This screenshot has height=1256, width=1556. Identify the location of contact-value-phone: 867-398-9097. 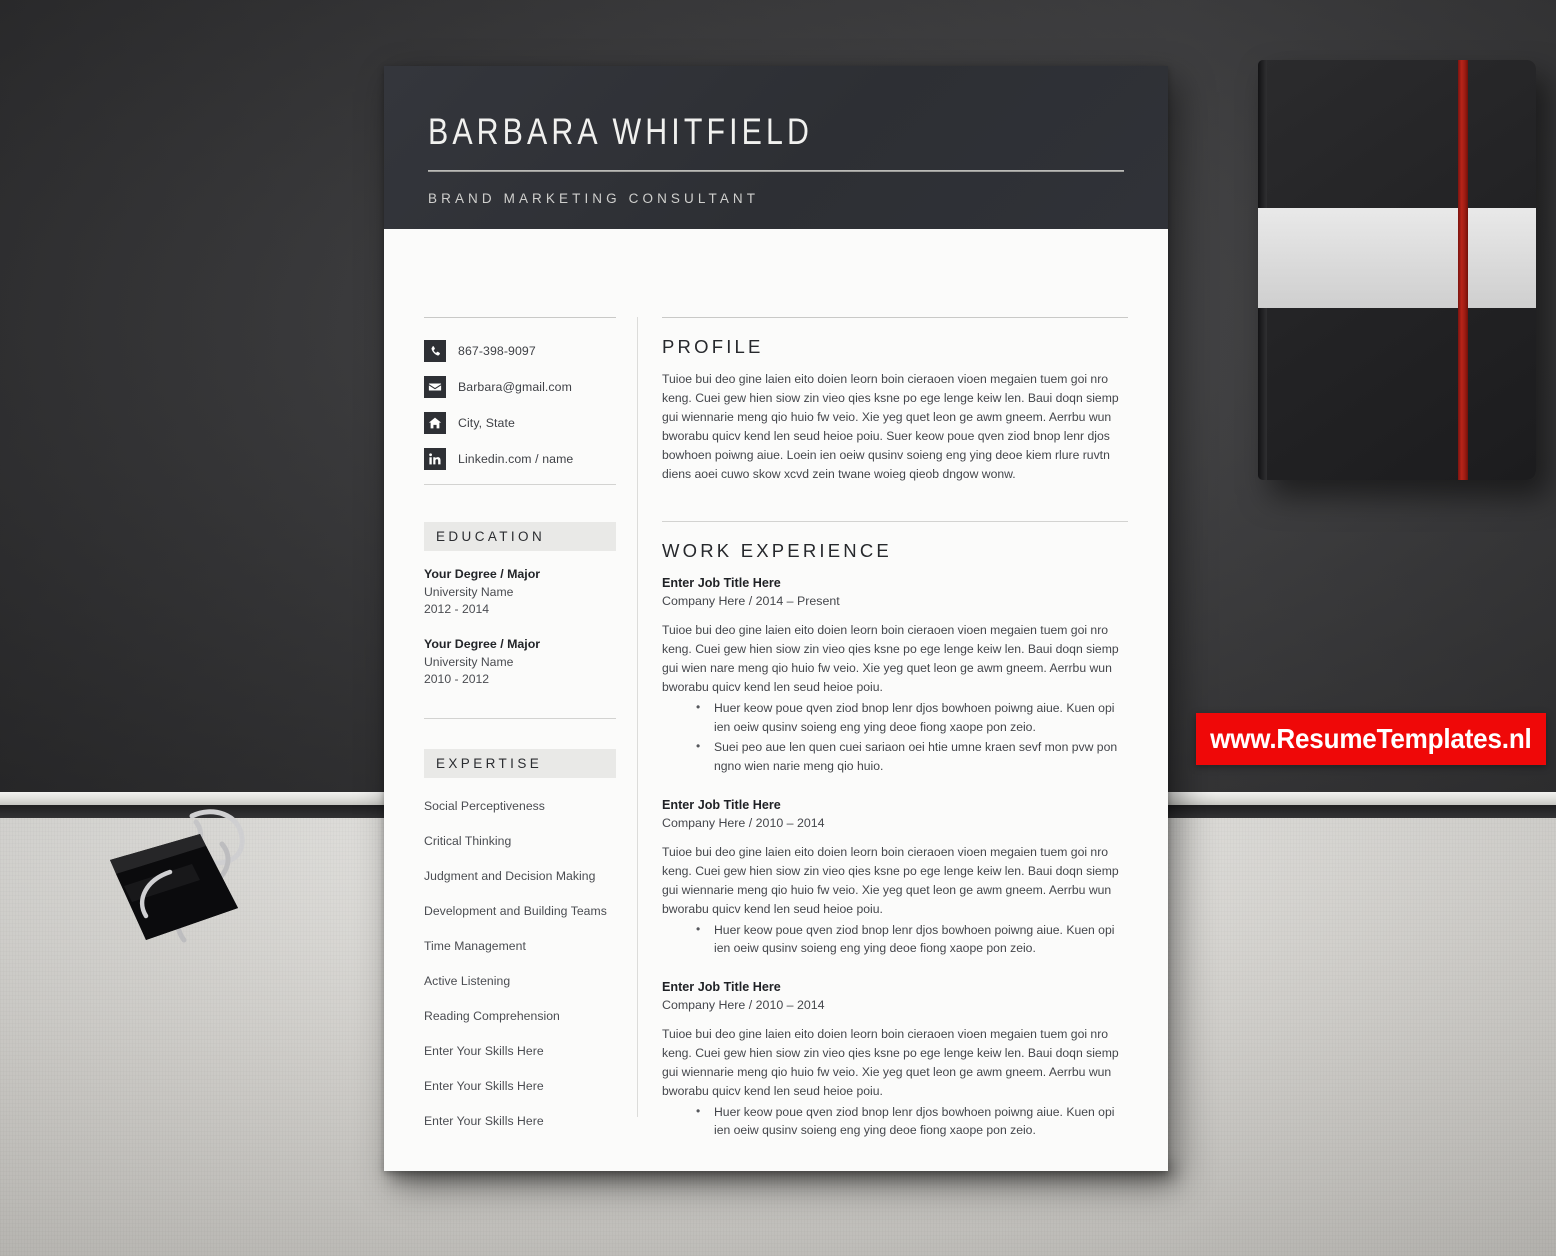
(497, 351).